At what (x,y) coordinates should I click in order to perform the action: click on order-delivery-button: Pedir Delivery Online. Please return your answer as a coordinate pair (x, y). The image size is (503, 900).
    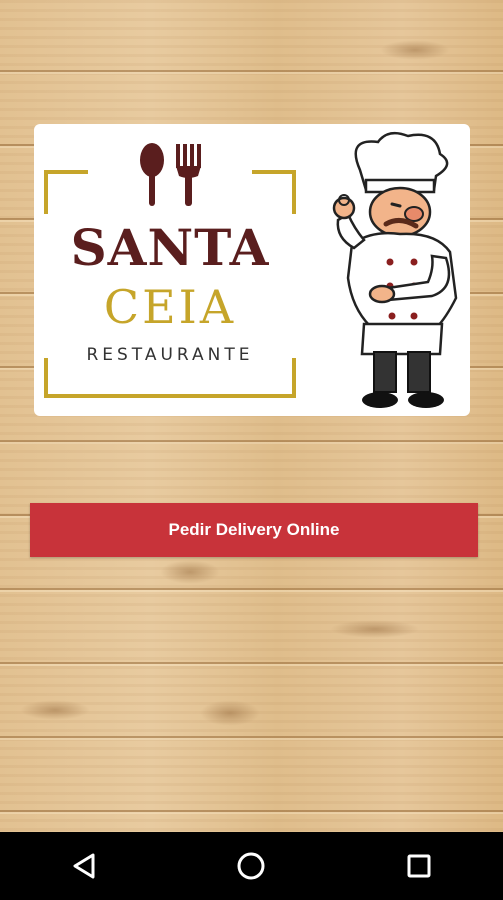
    Looking at the image, I should click on (254, 530).